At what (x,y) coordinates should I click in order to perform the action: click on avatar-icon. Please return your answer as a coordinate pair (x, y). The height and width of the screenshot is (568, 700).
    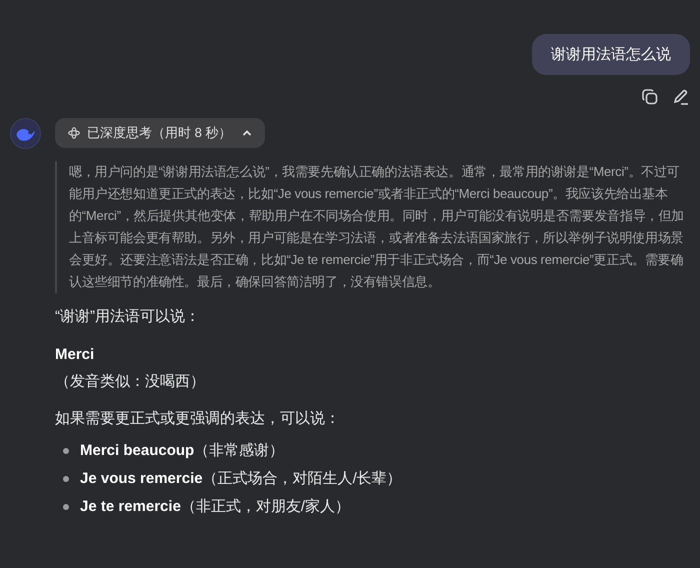
    Looking at the image, I should click on (25, 133).